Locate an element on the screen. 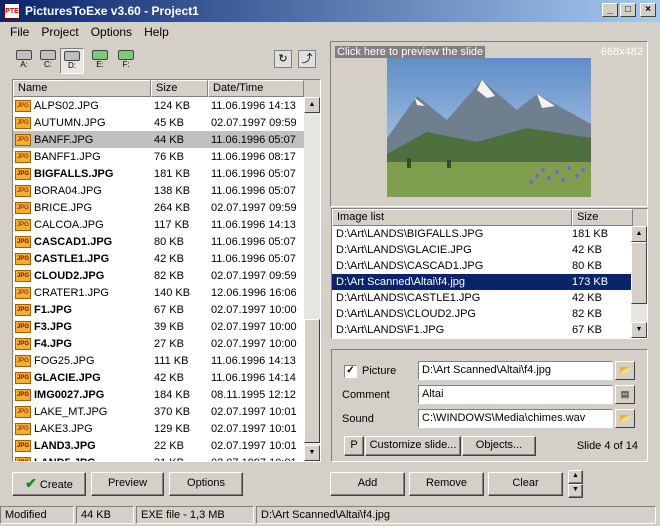 This screenshot has width=660, height=526. image-size: 42 KB is located at coordinates (587, 250).